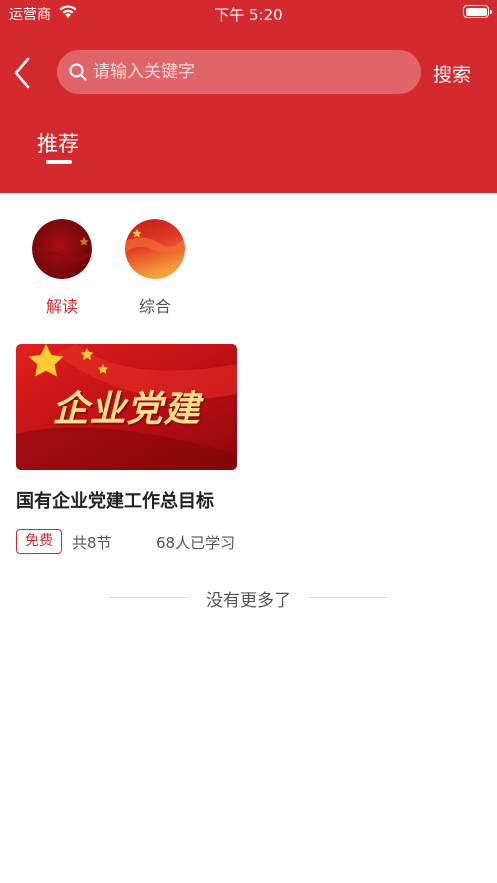 The image size is (497, 883). What do you see at coordinates (452, 73) in the screenshot?
I see `search-button: 搜索` at bounding box center [452, 73].